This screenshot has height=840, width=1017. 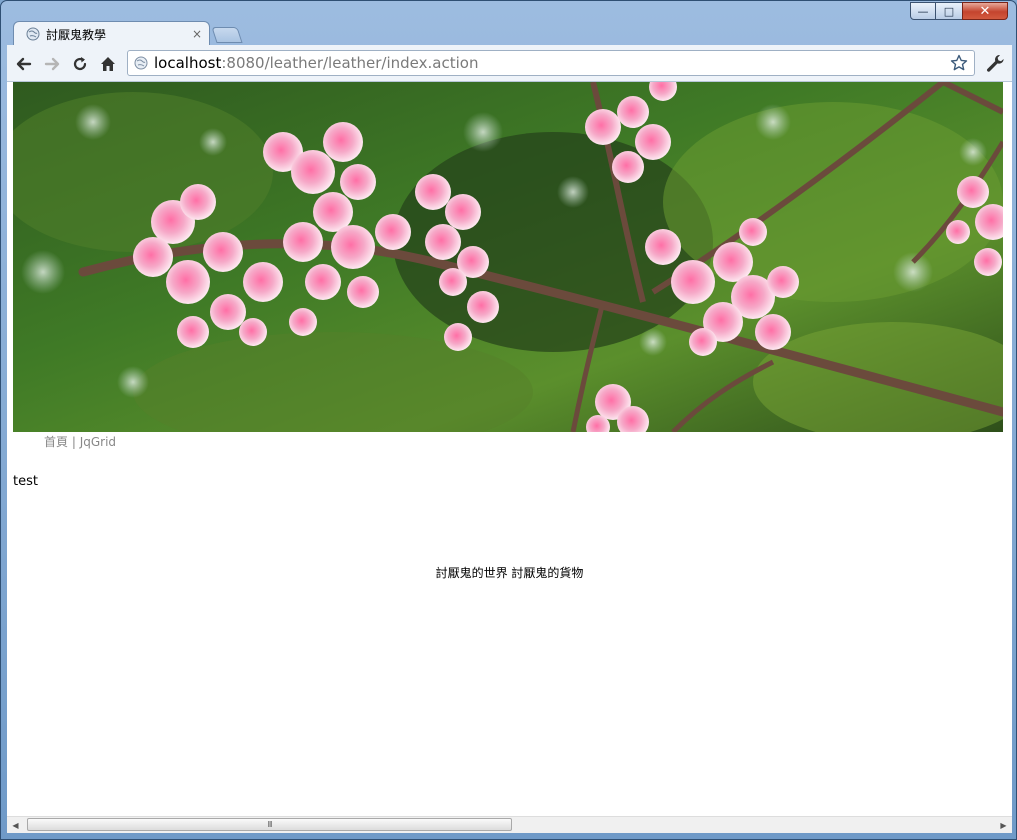 I want to click on tab-title: 討厭鬼教學, so click(x=76, y=34).